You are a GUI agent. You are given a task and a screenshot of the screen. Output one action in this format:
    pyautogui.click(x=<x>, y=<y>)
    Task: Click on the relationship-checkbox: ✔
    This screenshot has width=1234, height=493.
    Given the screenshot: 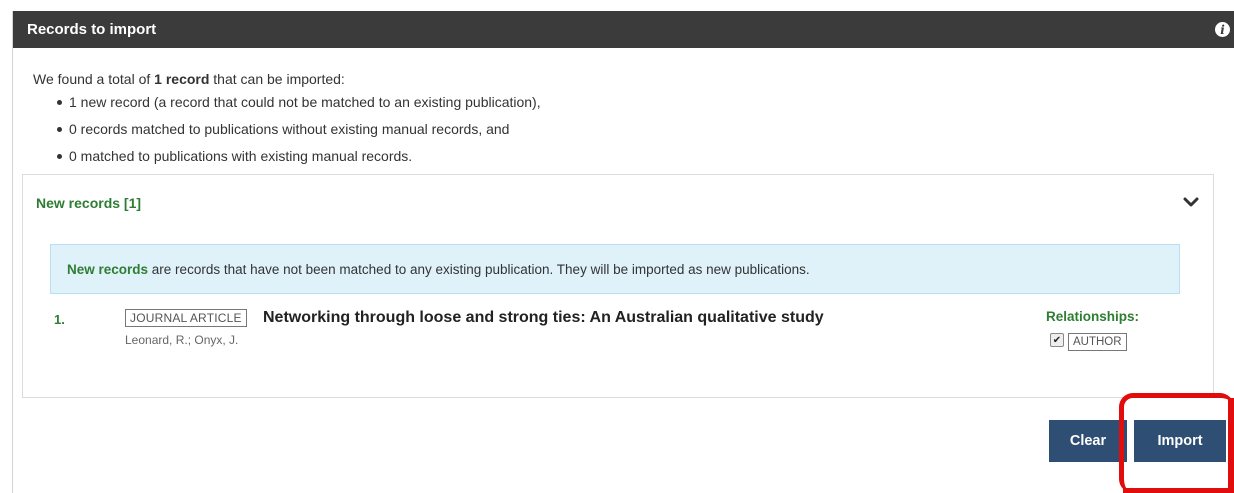 What is the action you would take?
    pyautogui.click(x=1057, y=340)
    